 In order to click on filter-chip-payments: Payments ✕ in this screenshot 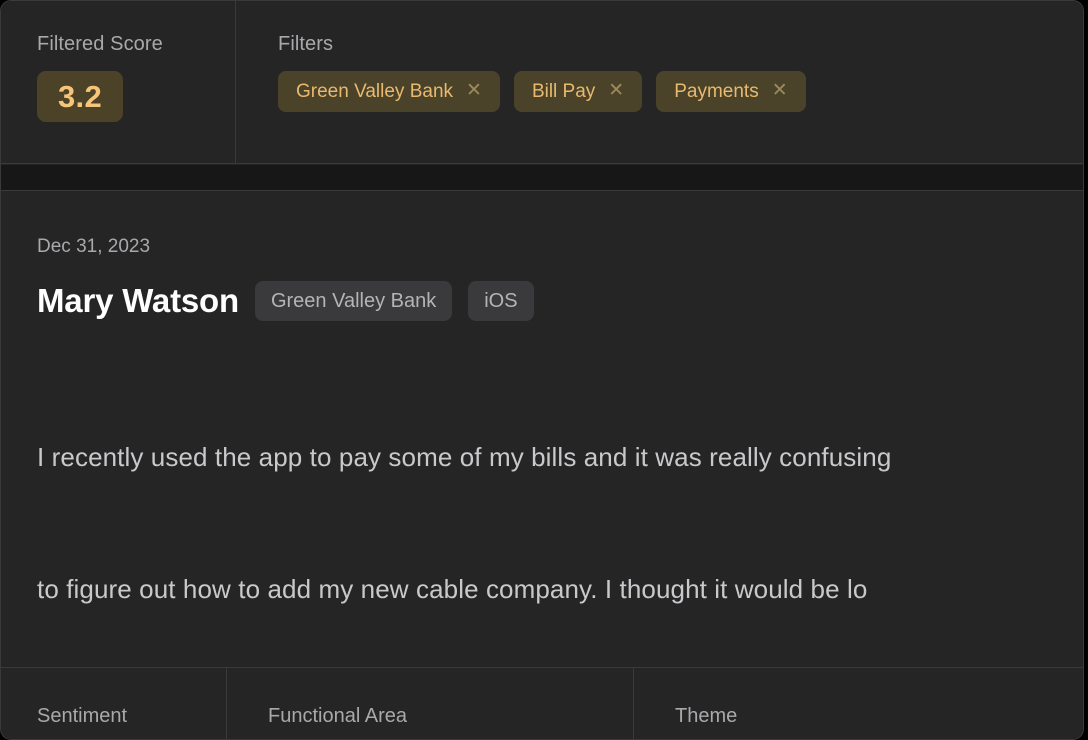, I will do `click(731, 91)`.